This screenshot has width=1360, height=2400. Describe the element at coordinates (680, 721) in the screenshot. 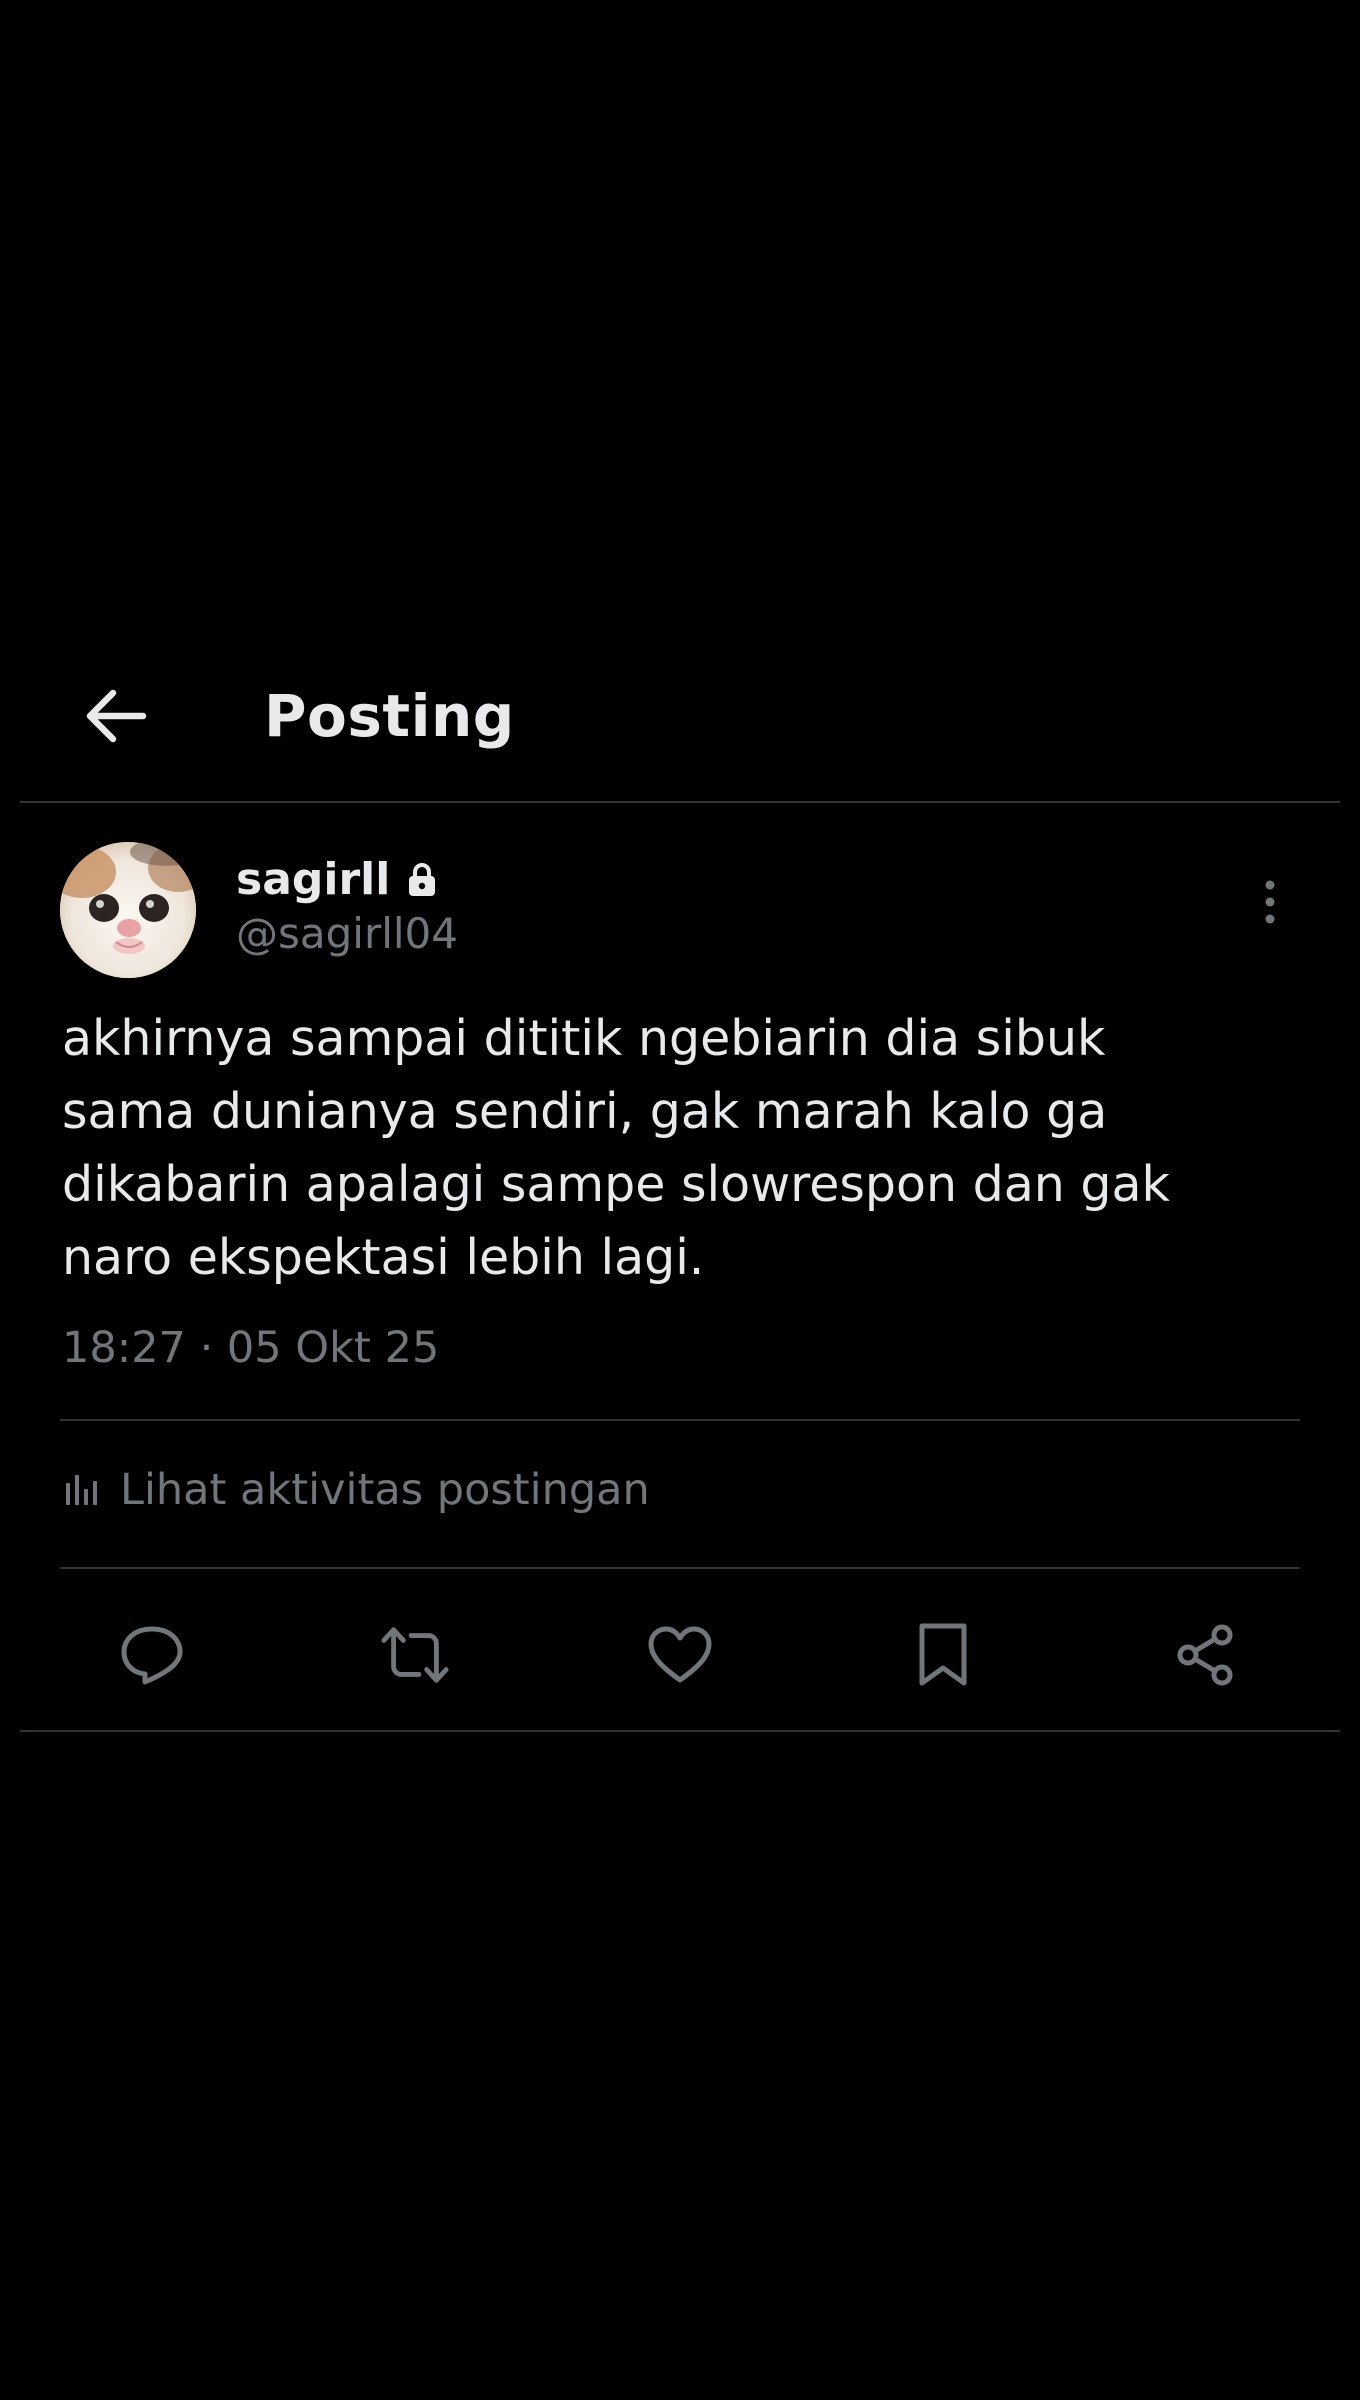

I see `header: Posting` at that location.